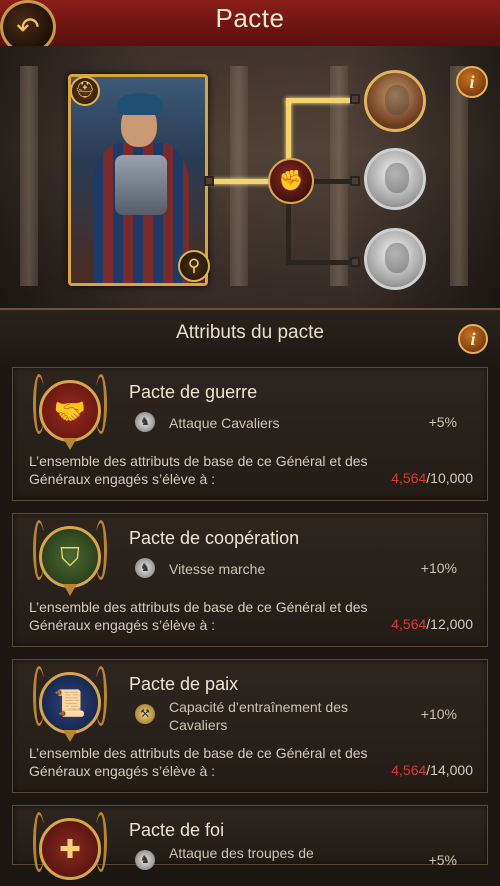  I want to click on back-arrow-icon: ↶, so click(28, 27).